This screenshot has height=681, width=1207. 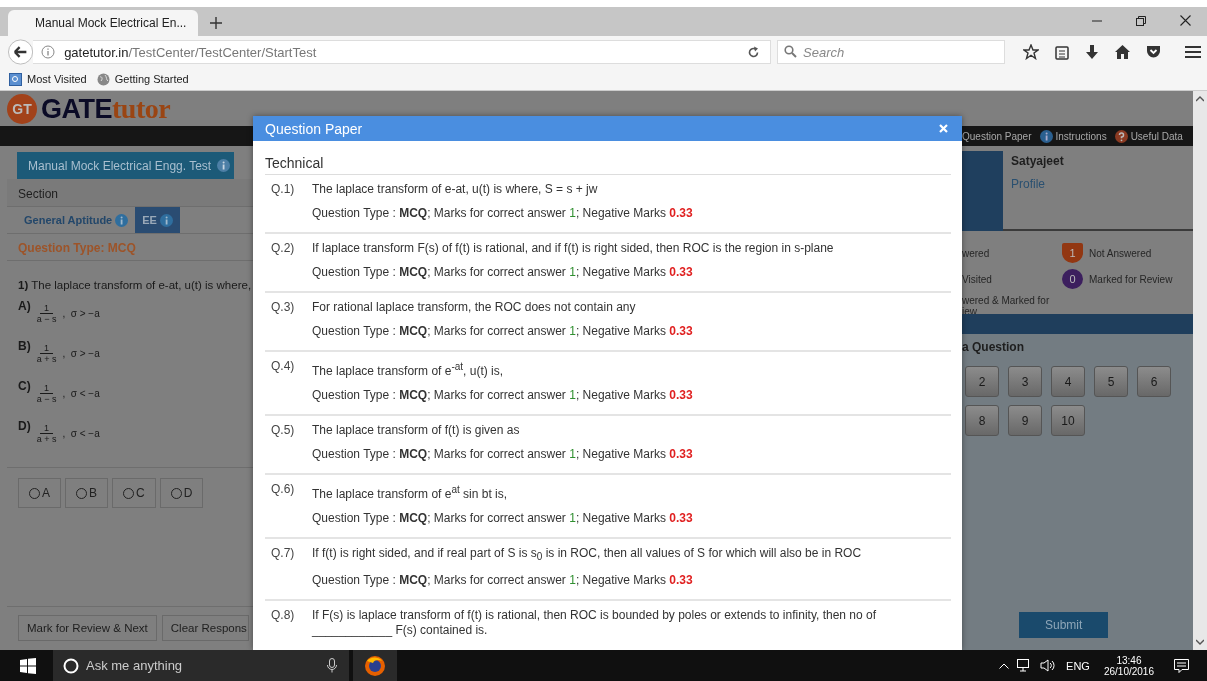 I want to click on download-icon, so click(x=1092, y=52).